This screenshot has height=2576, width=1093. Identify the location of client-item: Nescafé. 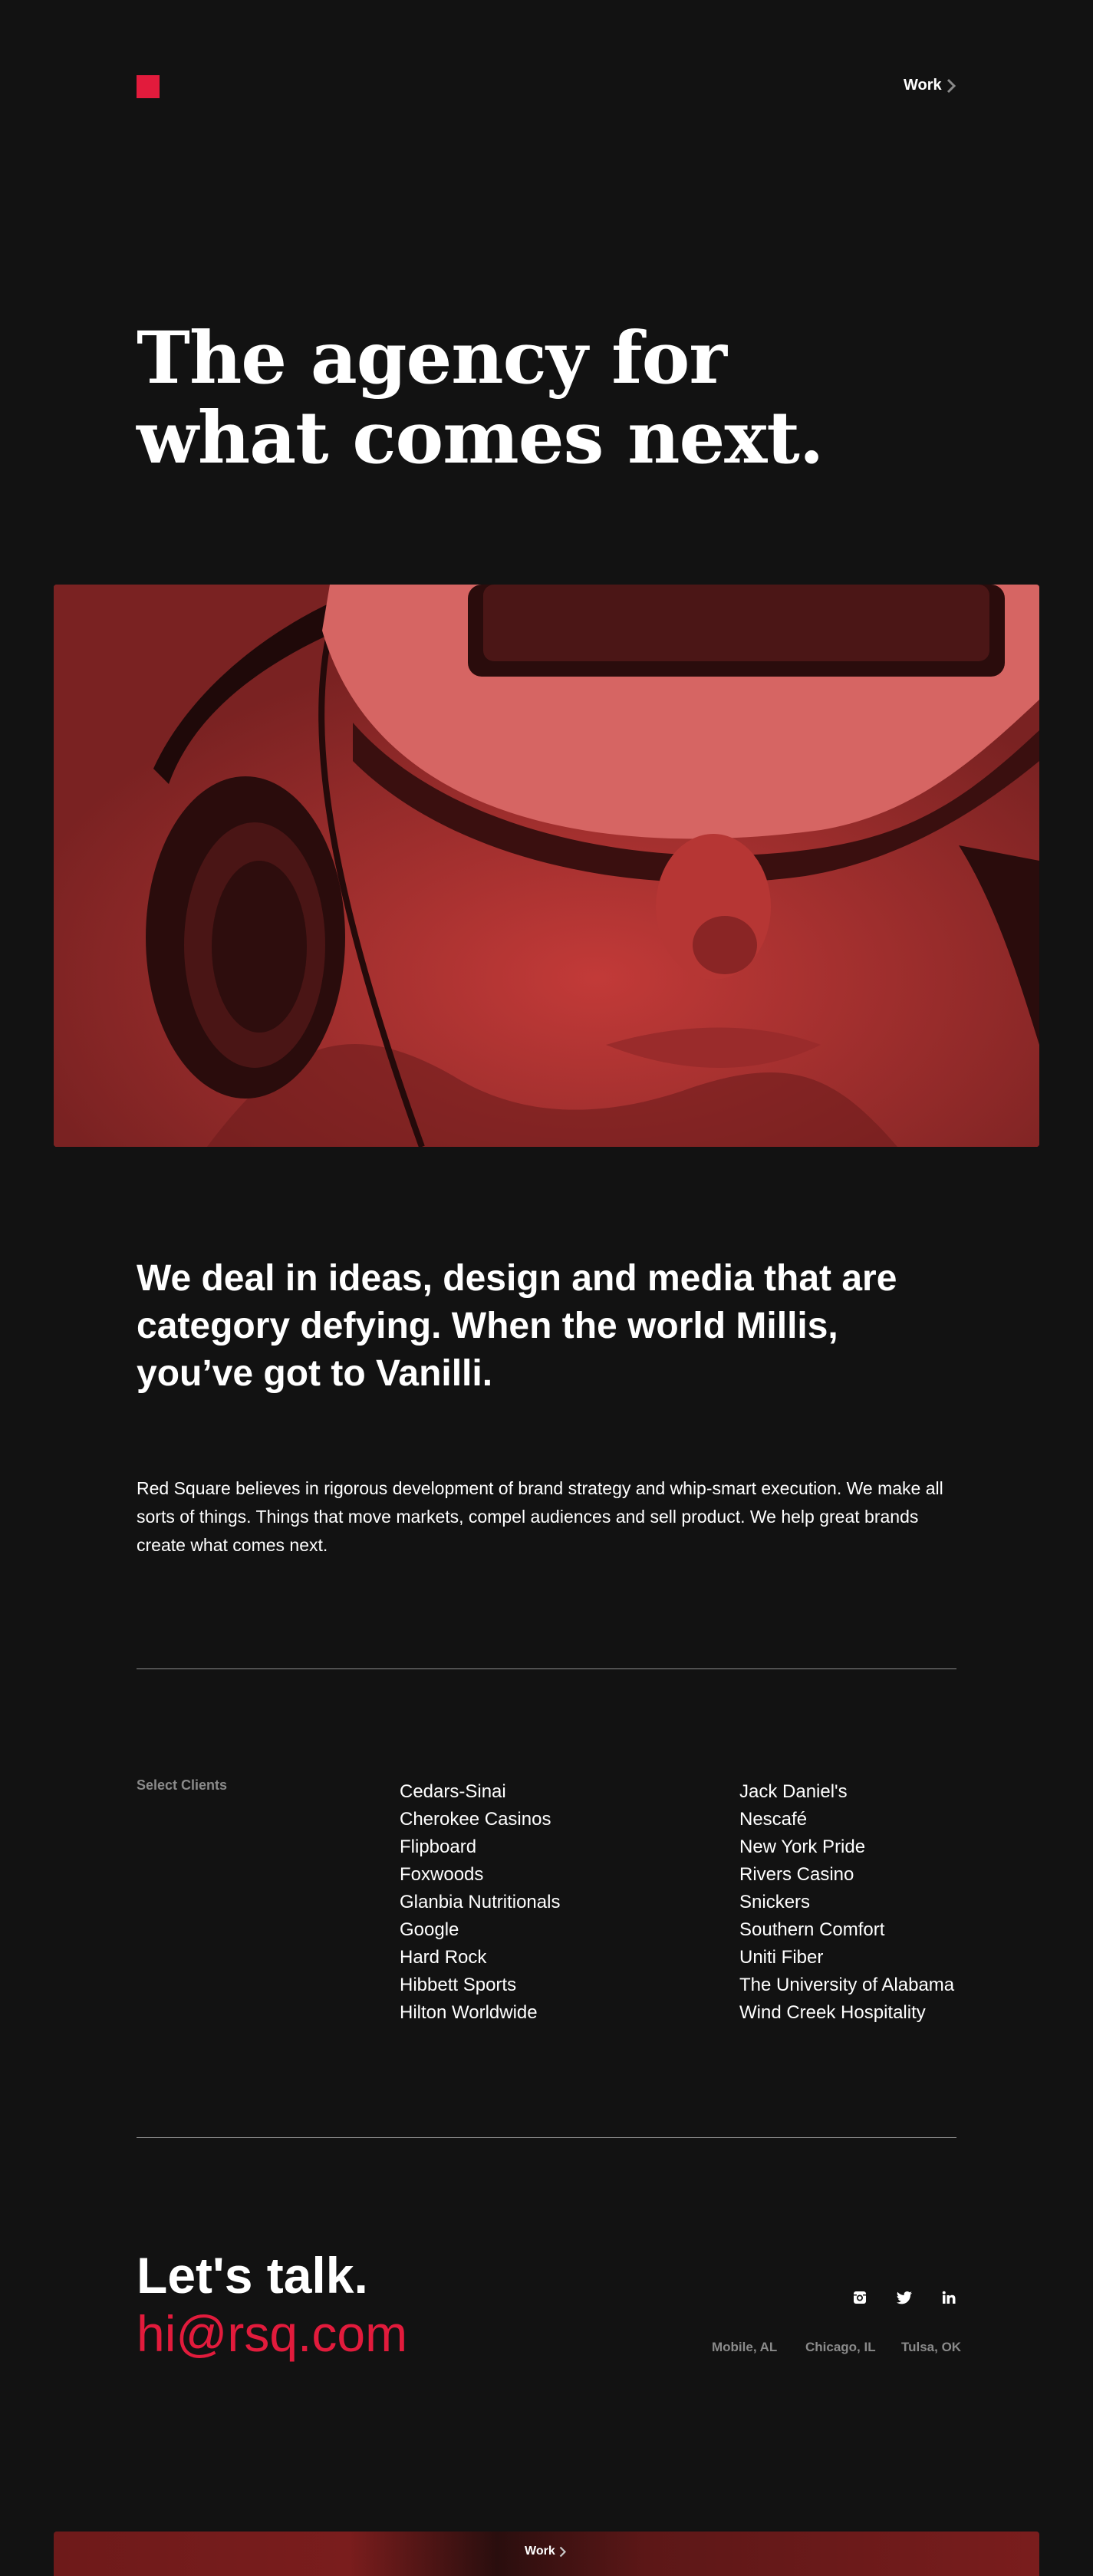
(773, 1819).